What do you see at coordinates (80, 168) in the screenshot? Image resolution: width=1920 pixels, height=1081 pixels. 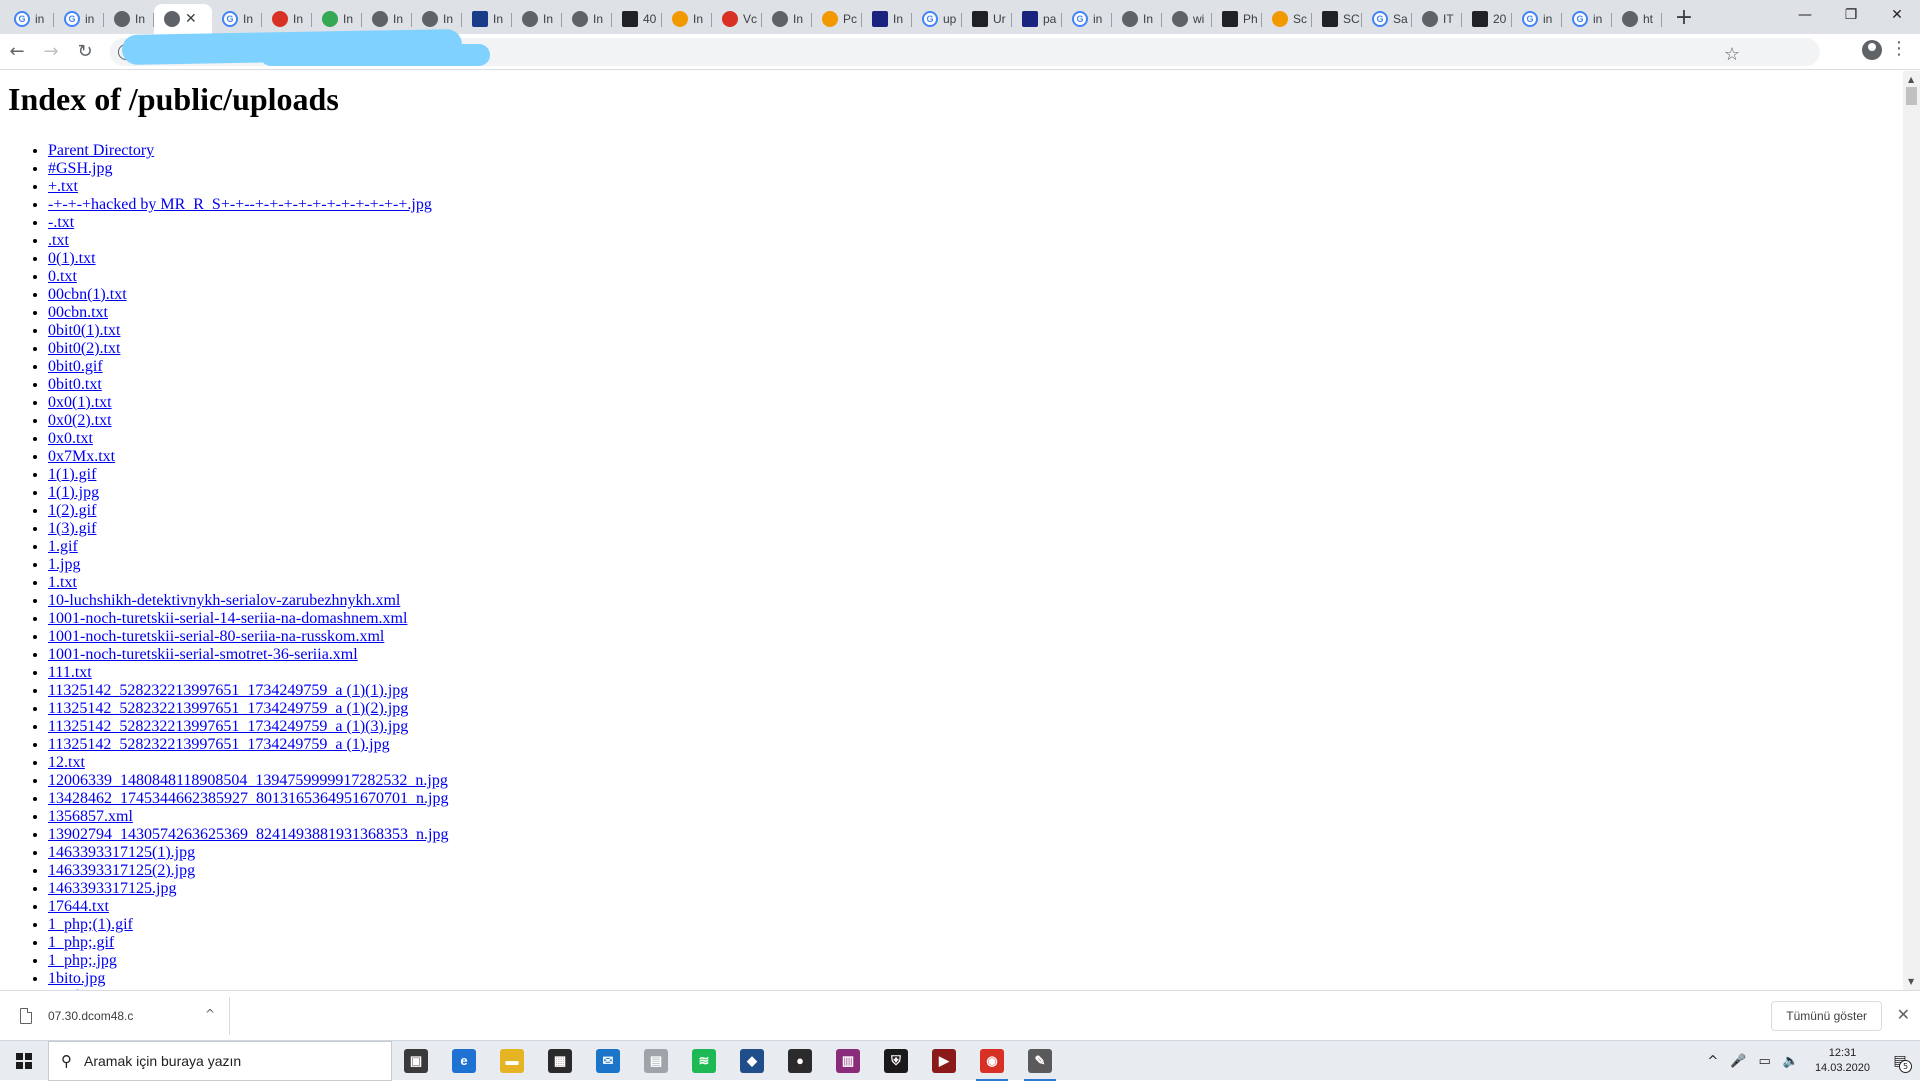 I see `file-link: #GSH.jpg` at bounding box center [80, 168].